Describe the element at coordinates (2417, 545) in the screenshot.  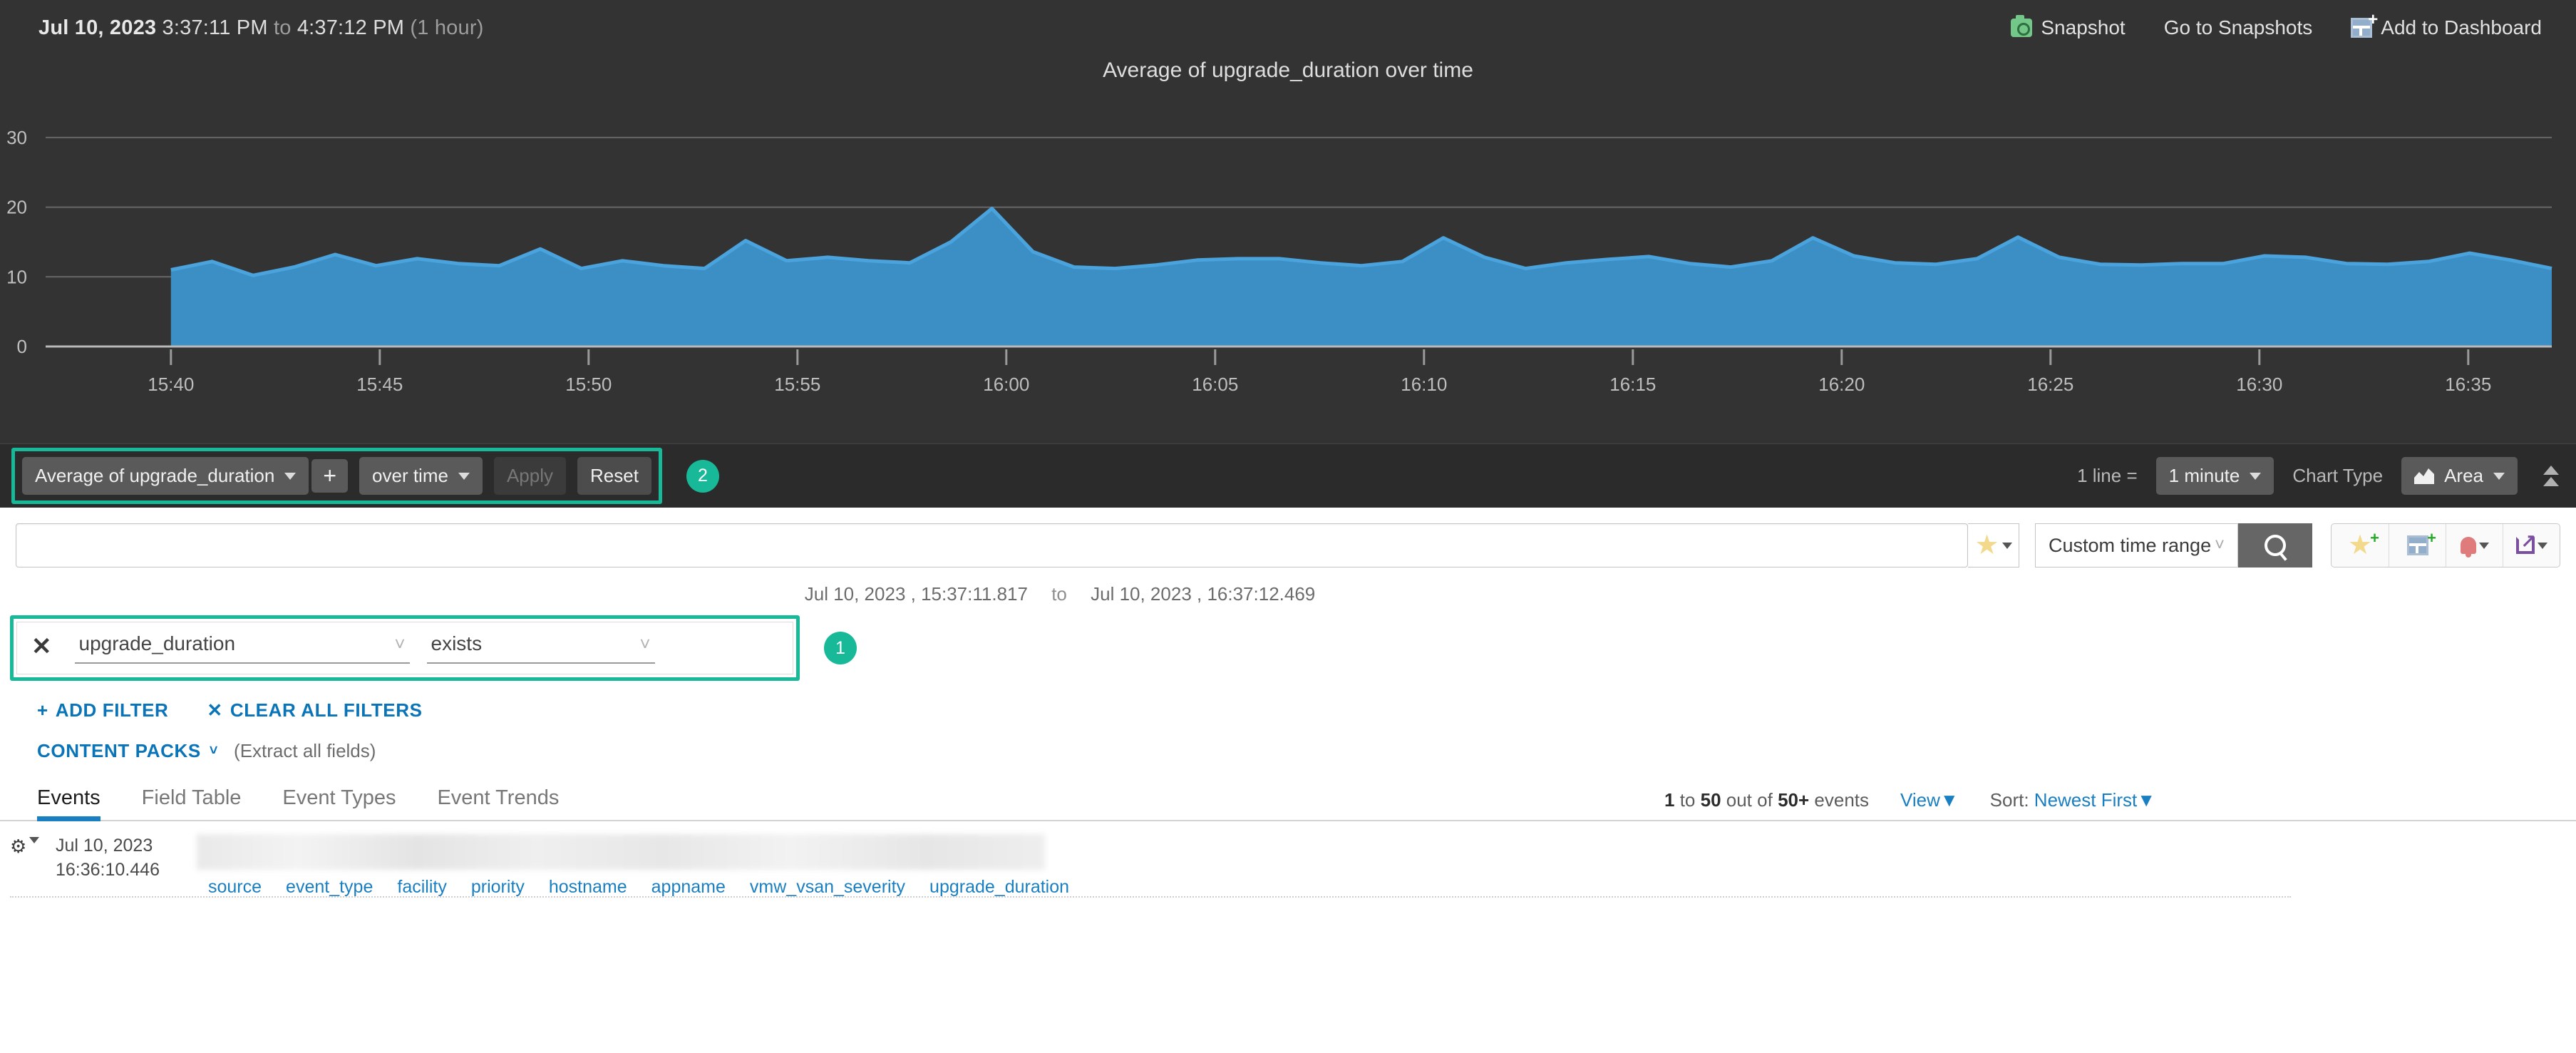
I see `add-to-dashboard-button-secondary: +` at that location.